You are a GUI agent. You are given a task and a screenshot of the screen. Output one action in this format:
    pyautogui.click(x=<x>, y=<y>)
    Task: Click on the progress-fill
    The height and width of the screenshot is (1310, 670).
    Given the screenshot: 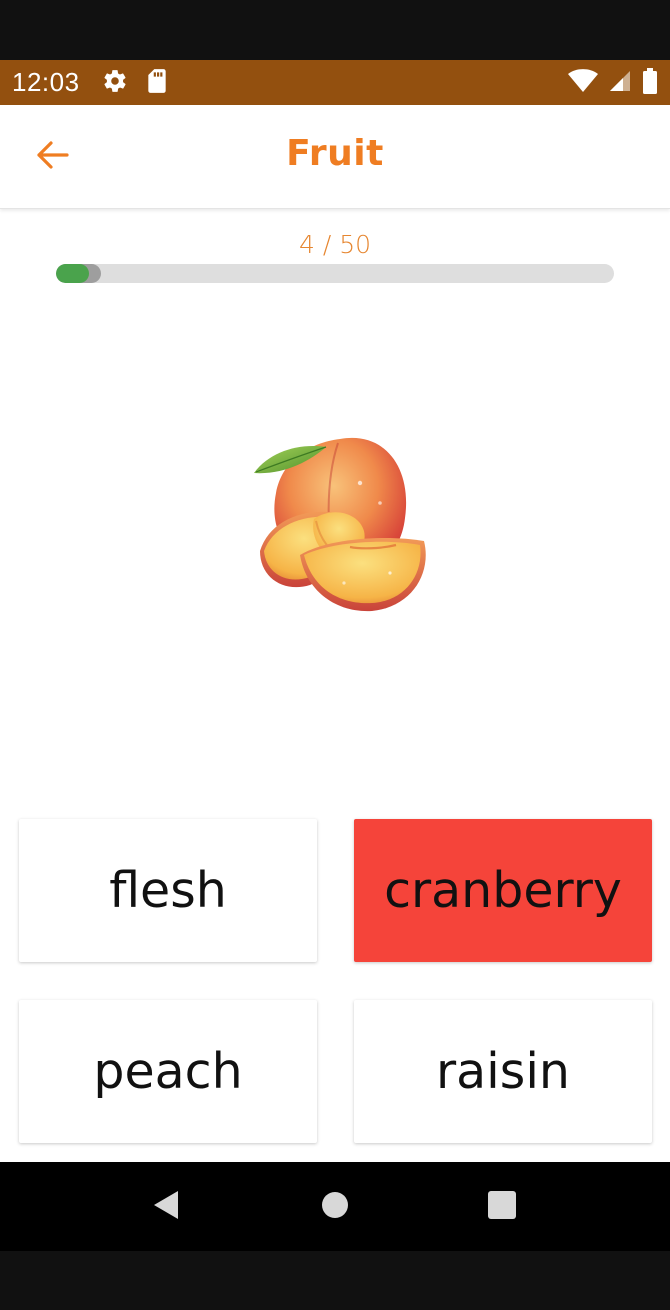 What is the action you would take?
    pyautogui.click(x=73, y=273)
    